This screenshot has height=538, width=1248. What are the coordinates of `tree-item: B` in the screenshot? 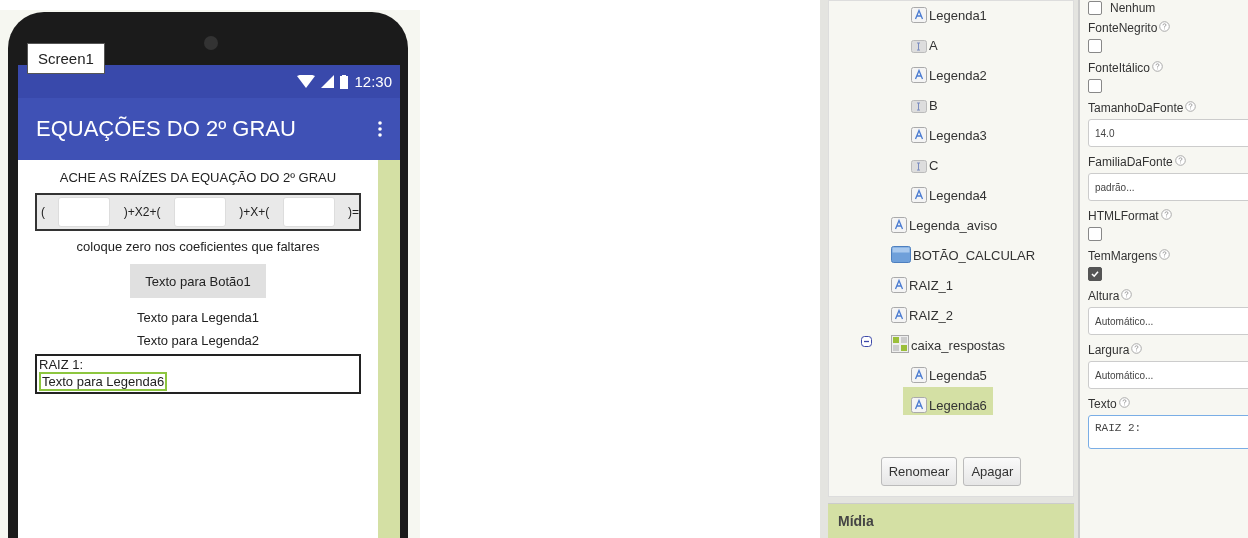 It's located at (923, 101).